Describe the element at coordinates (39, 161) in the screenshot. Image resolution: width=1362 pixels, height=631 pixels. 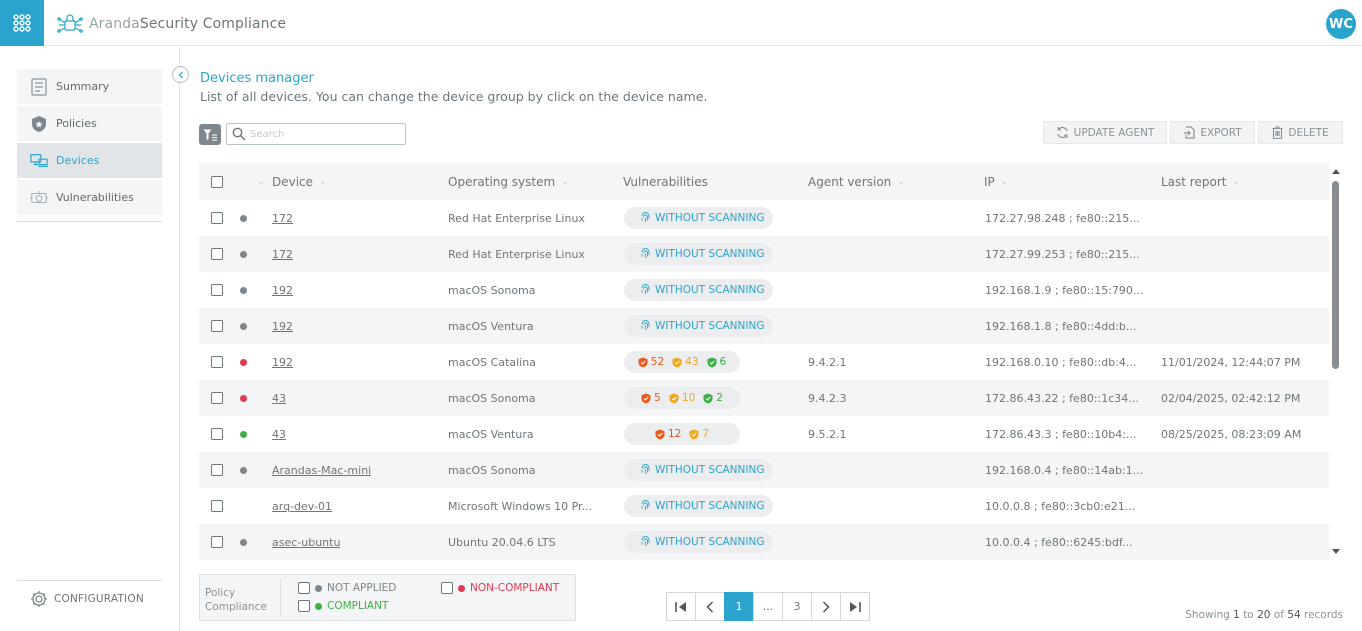
I see `devices-icon` at that location.